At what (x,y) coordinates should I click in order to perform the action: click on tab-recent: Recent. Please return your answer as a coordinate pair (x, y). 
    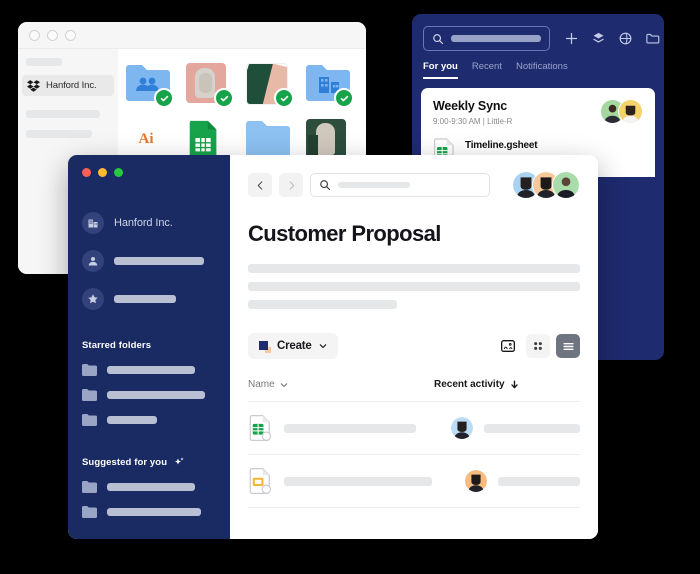
    Looking at the image, I should click on (487, 70).